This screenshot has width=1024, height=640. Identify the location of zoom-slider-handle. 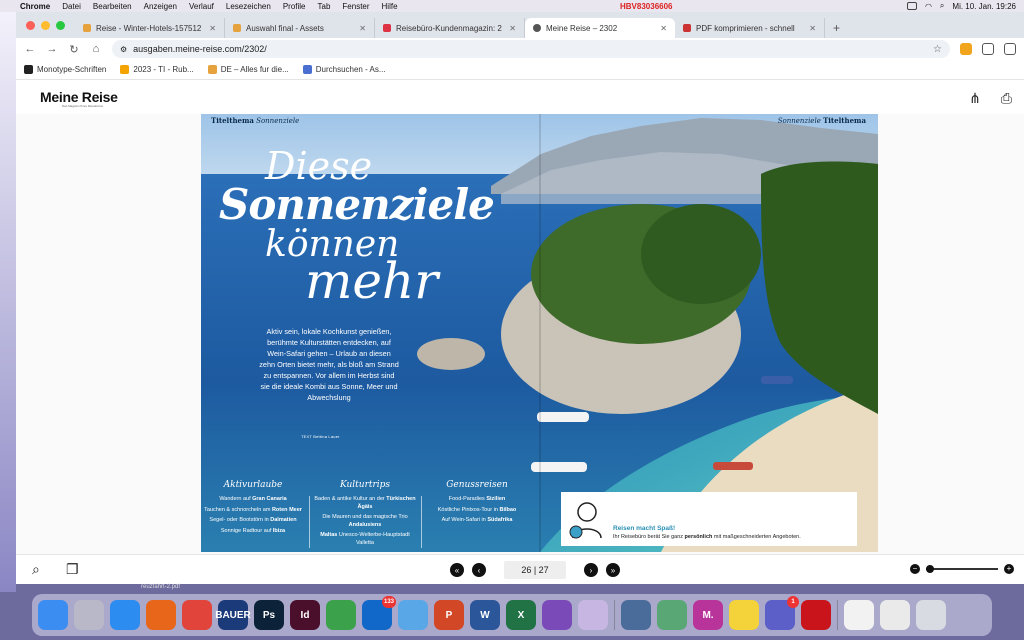
(929, 569).